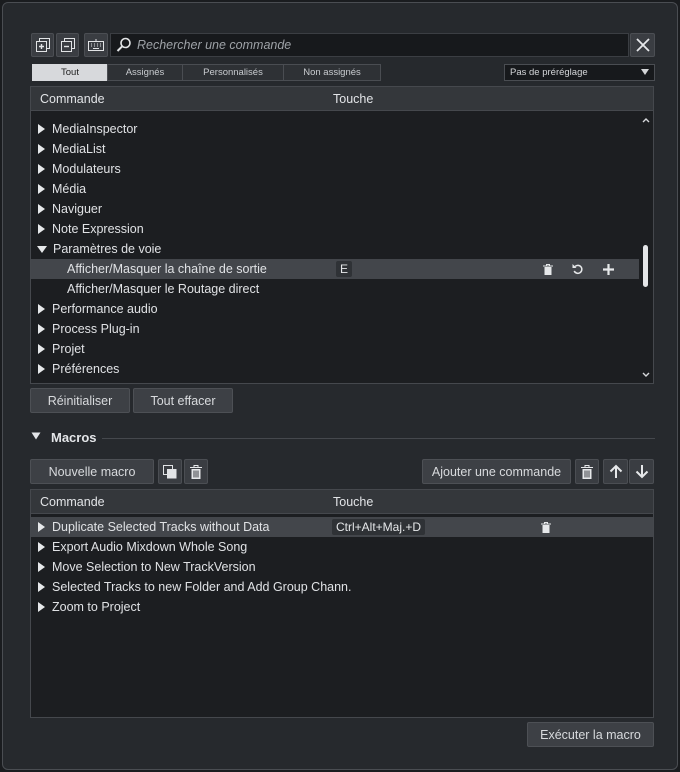 The width and height of the screenshot is (680, 772). What do you see at coordinates (36, 436) in the screenshot?
I see `macros-collapse-icon` at bounding box center [36, 436].